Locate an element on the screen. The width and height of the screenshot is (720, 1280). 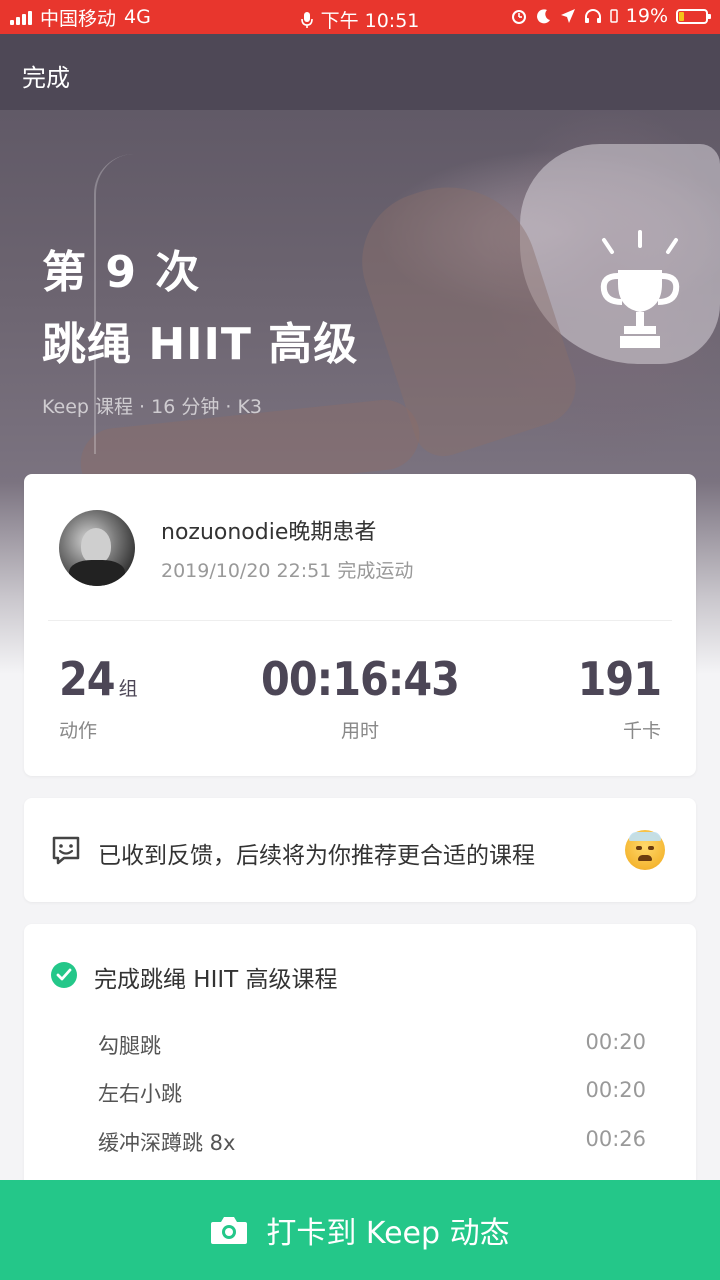
course-name: 跳绳 HIIT 高级 is located at coordinates (200, 344).